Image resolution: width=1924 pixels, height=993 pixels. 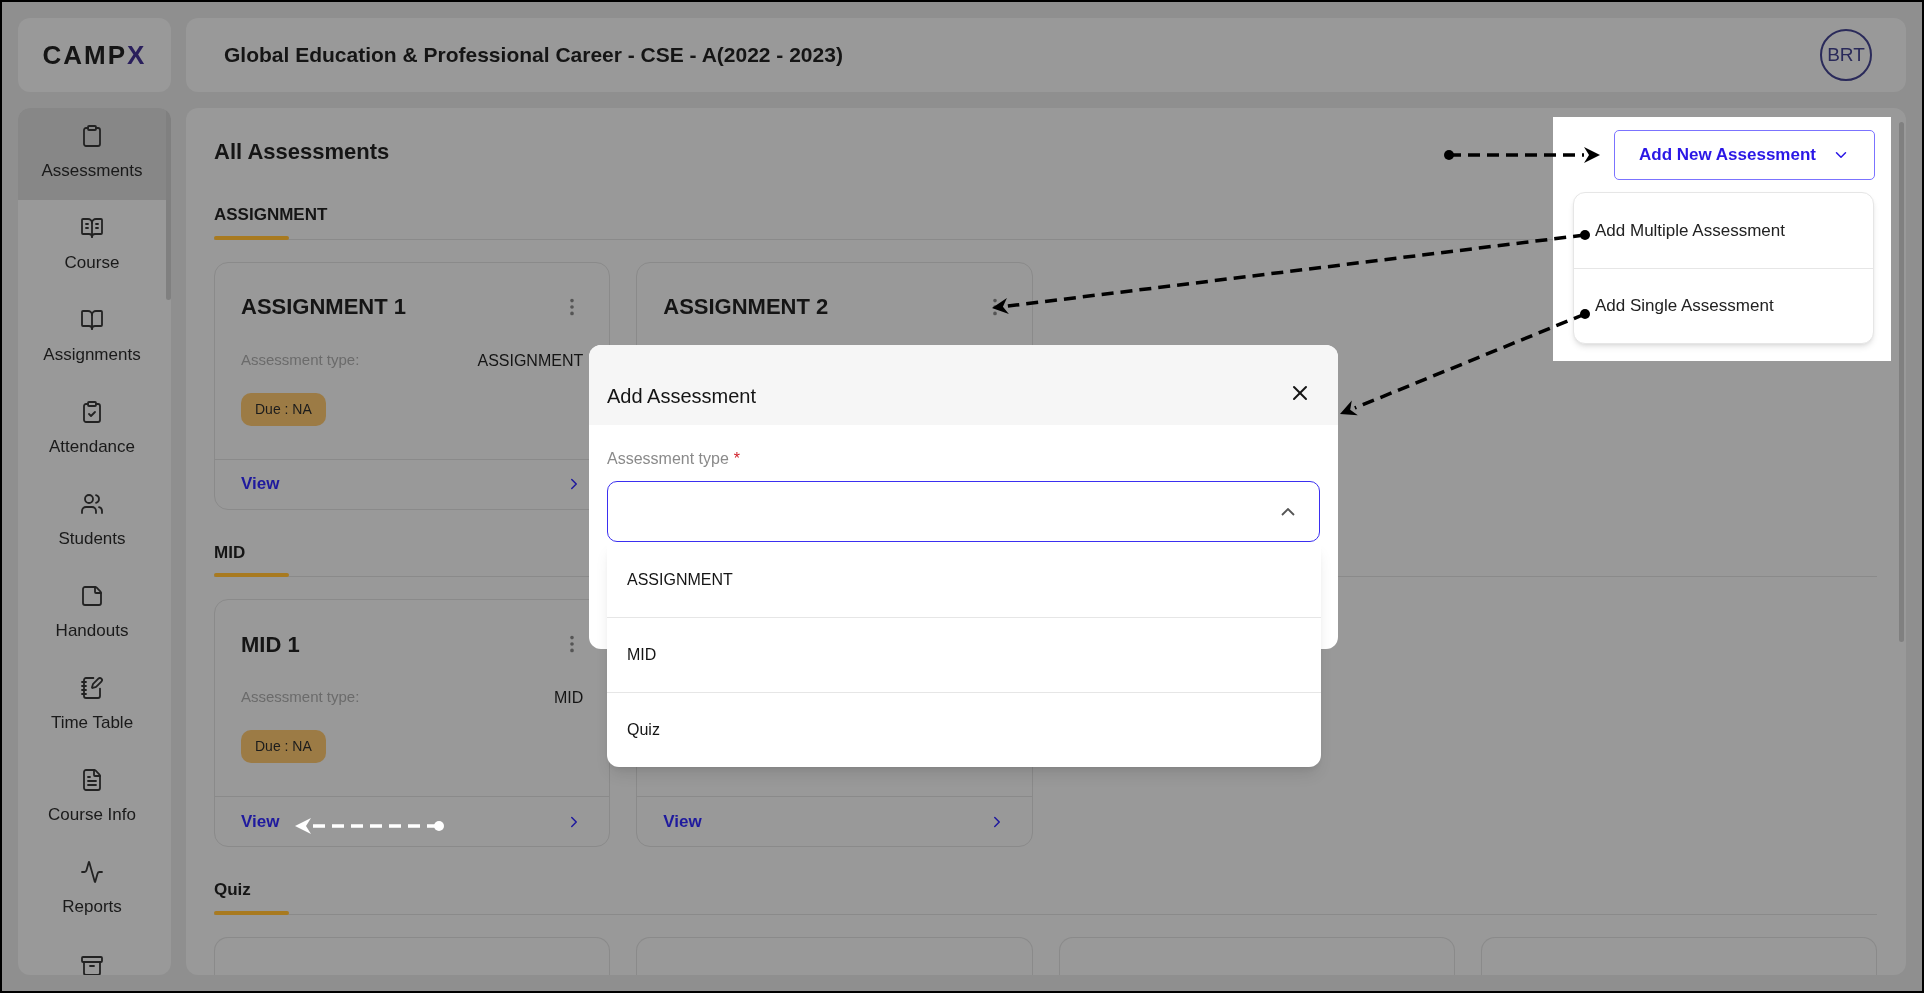 I want to click on clipboard-check-icon, so click(x=92, y=412).